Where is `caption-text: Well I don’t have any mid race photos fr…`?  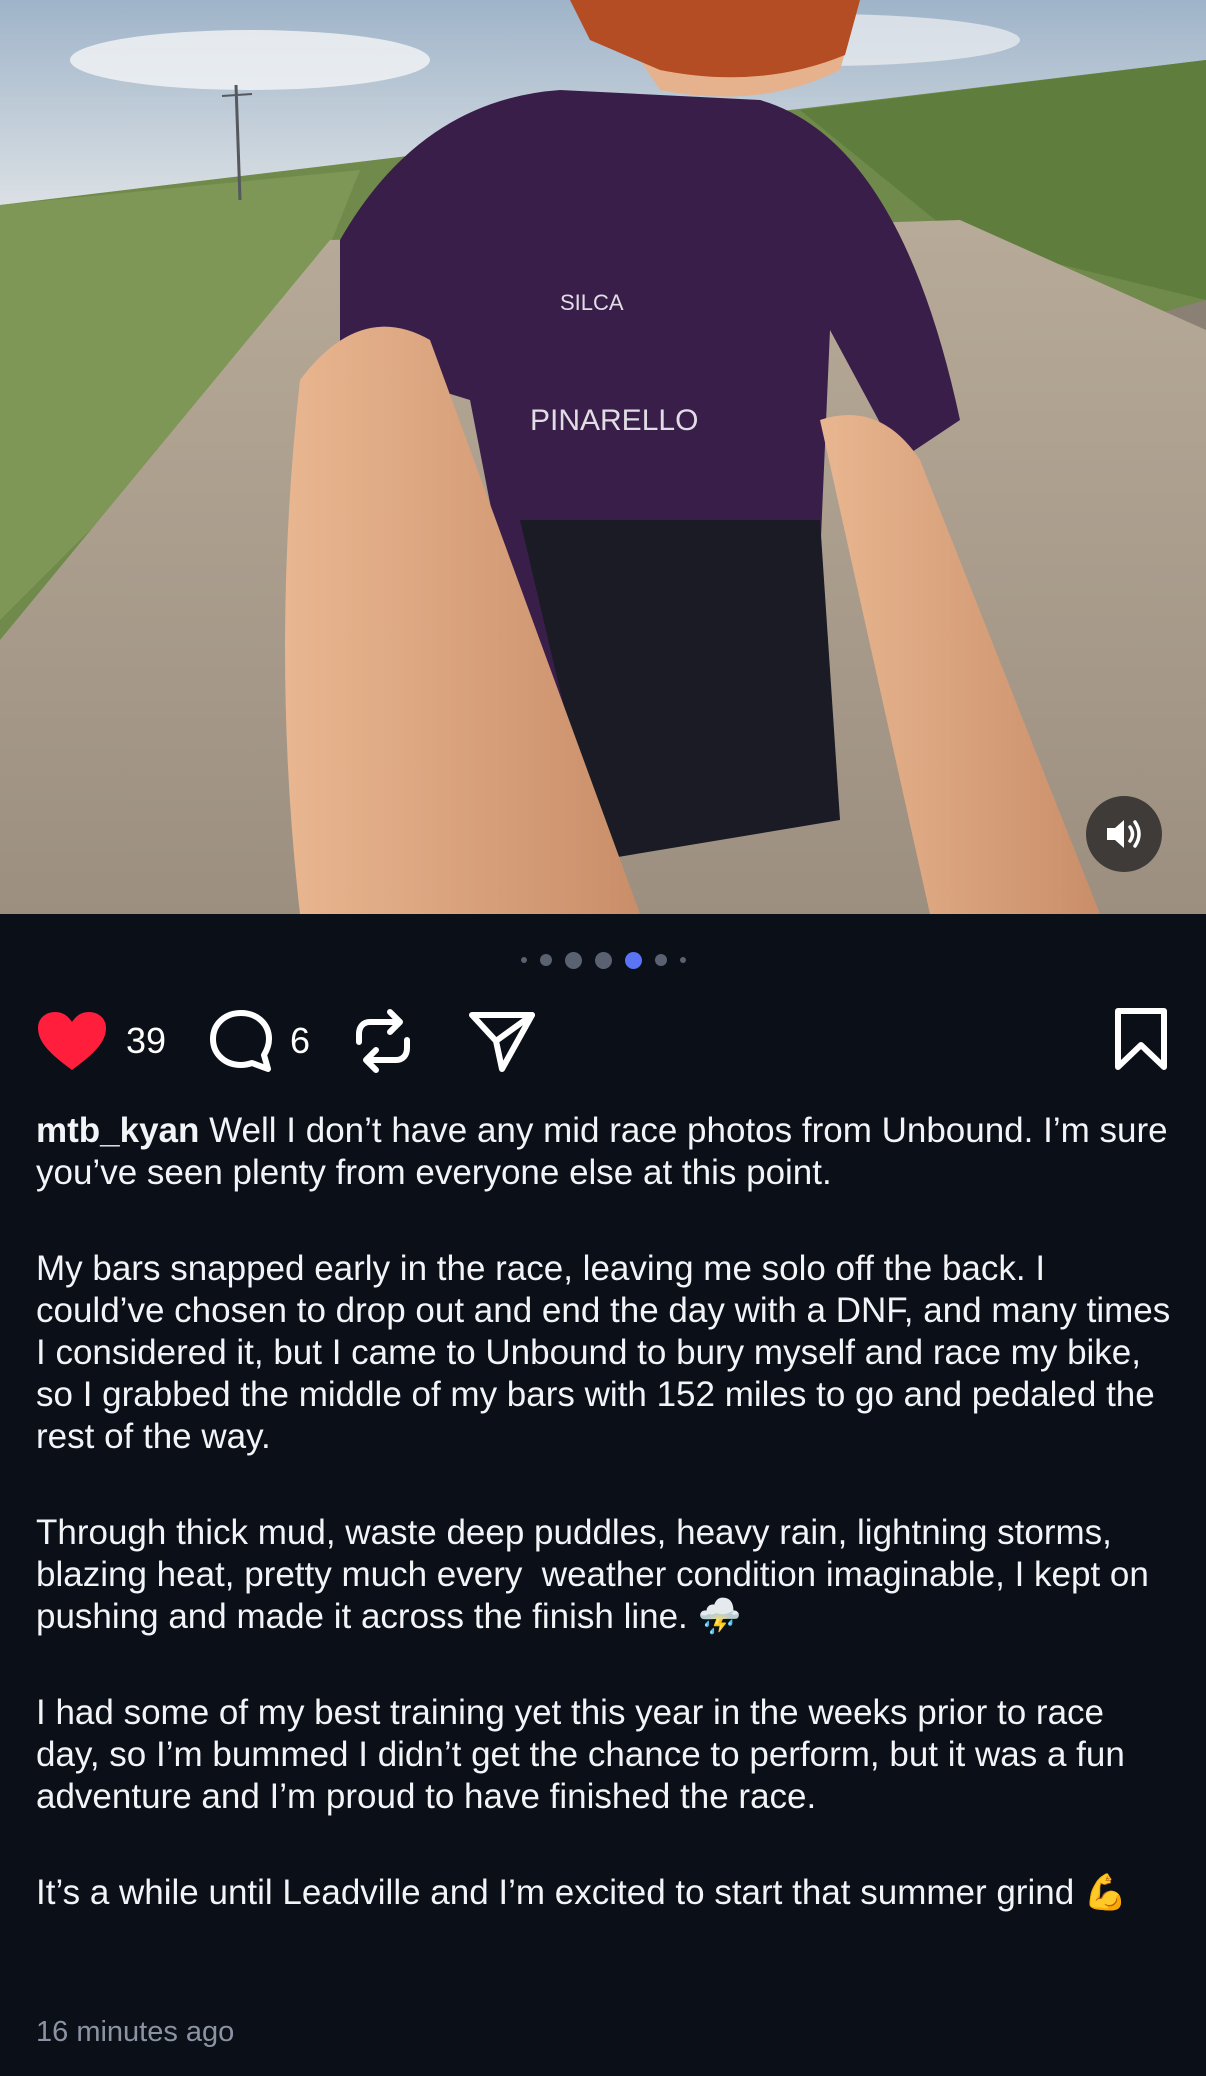 caption-text: Well I don’t have any mid race photos fr… is located at coordinates (607, 1151).